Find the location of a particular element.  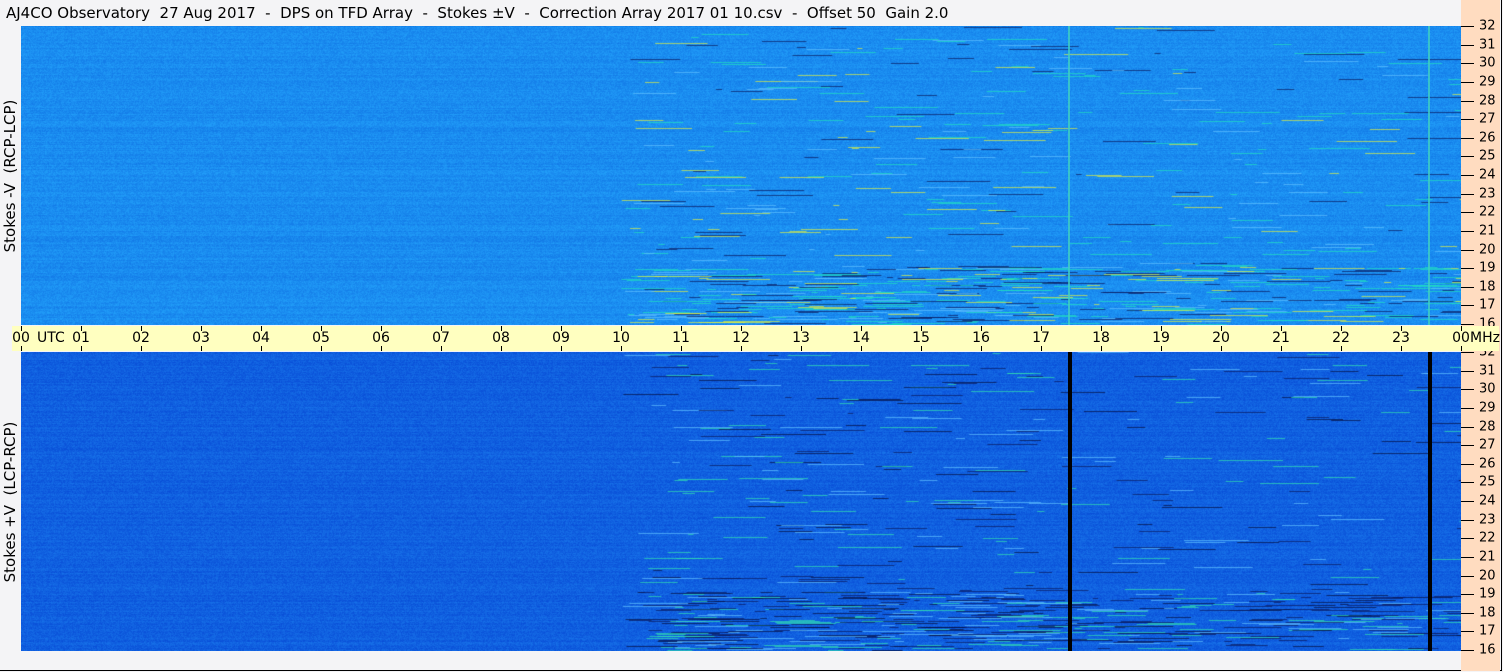

x-tick-label: 06 is located at coordinates (381, 338).